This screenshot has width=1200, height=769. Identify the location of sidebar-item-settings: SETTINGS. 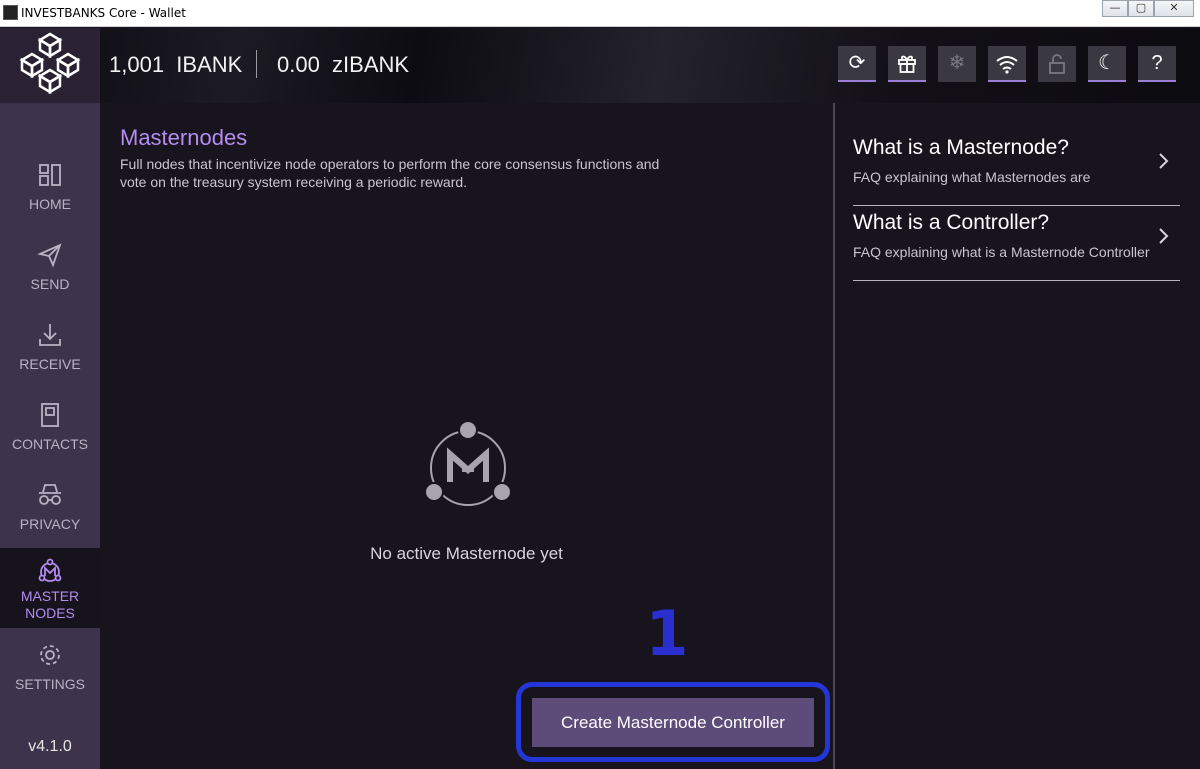
(50, 668).